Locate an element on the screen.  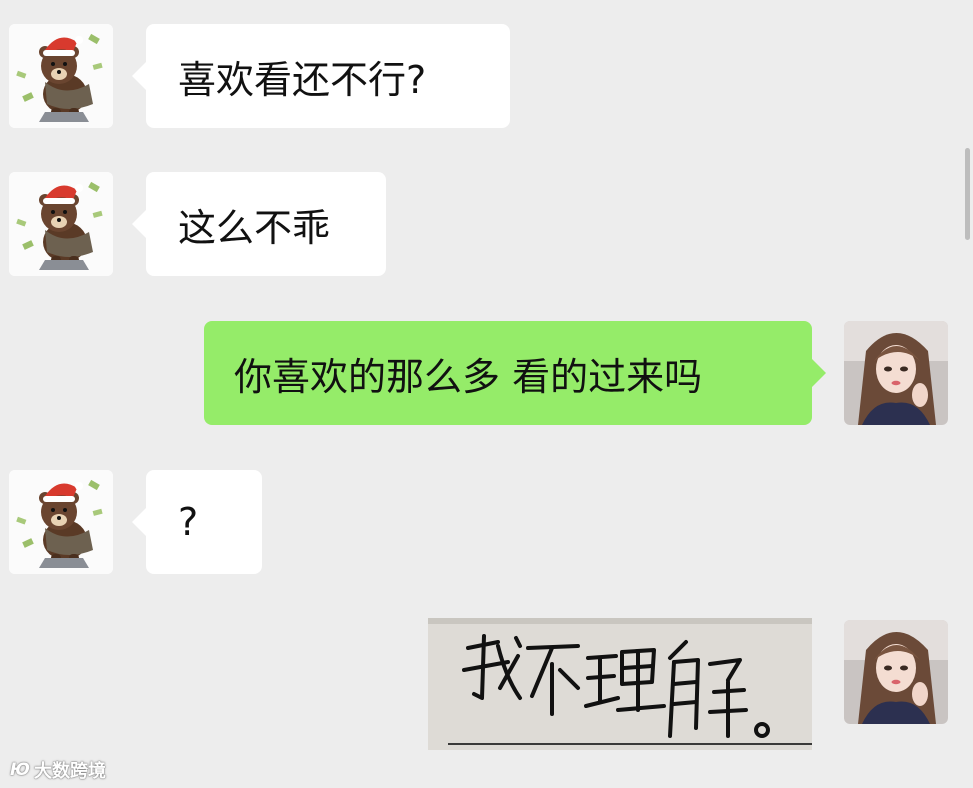
message-text: ? is located at coordinates (188, 522).